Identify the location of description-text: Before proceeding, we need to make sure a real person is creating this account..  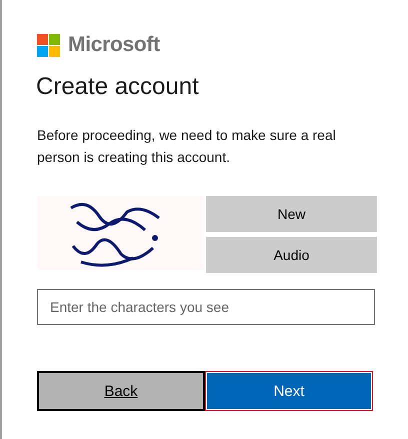
(187, 146).